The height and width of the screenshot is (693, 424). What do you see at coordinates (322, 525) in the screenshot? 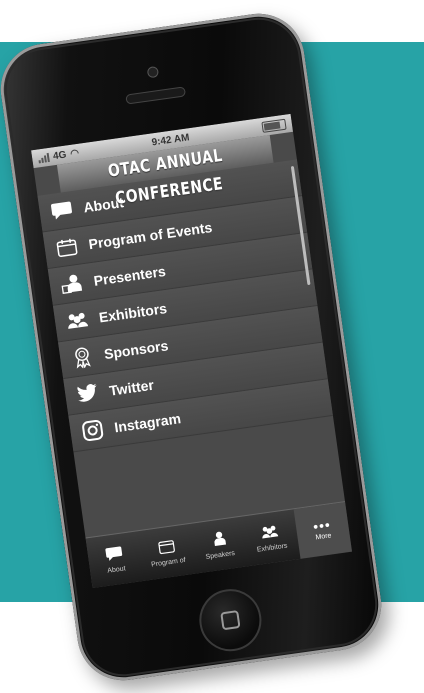
I see `more-dots-icon: •••` at bounding box center [322, 525].